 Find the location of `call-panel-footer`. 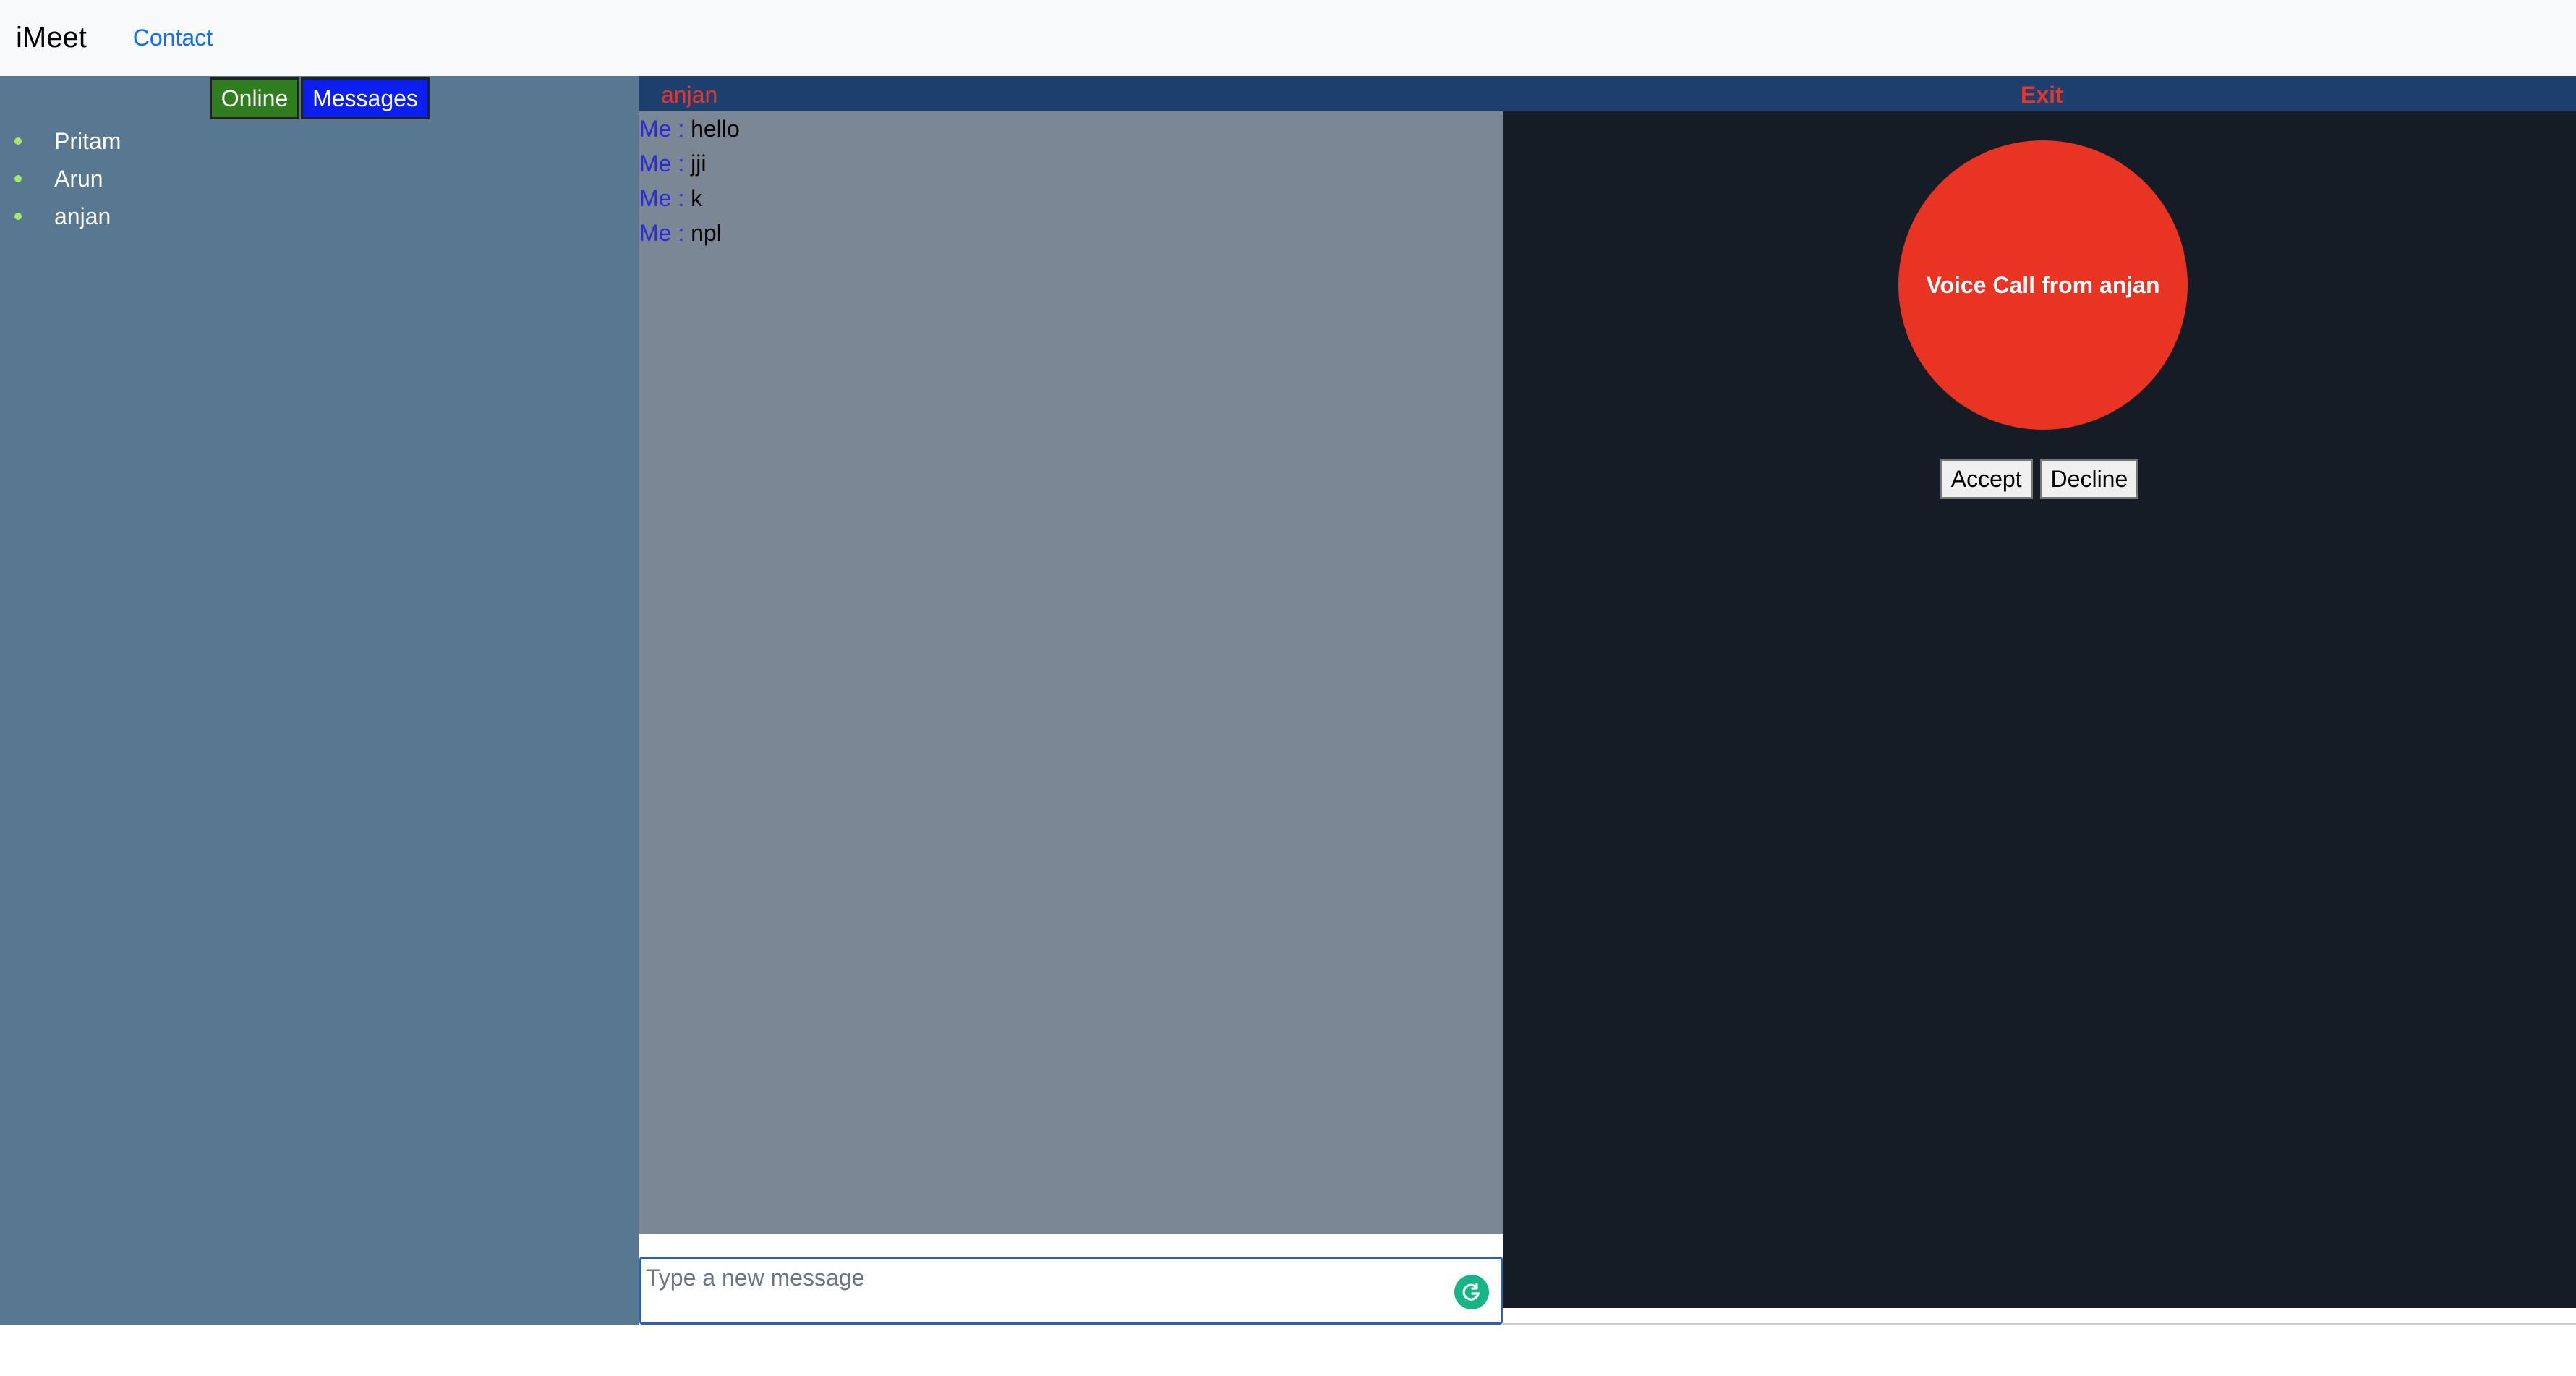

call-panel-footer is located at coordinates (2039, 1316).